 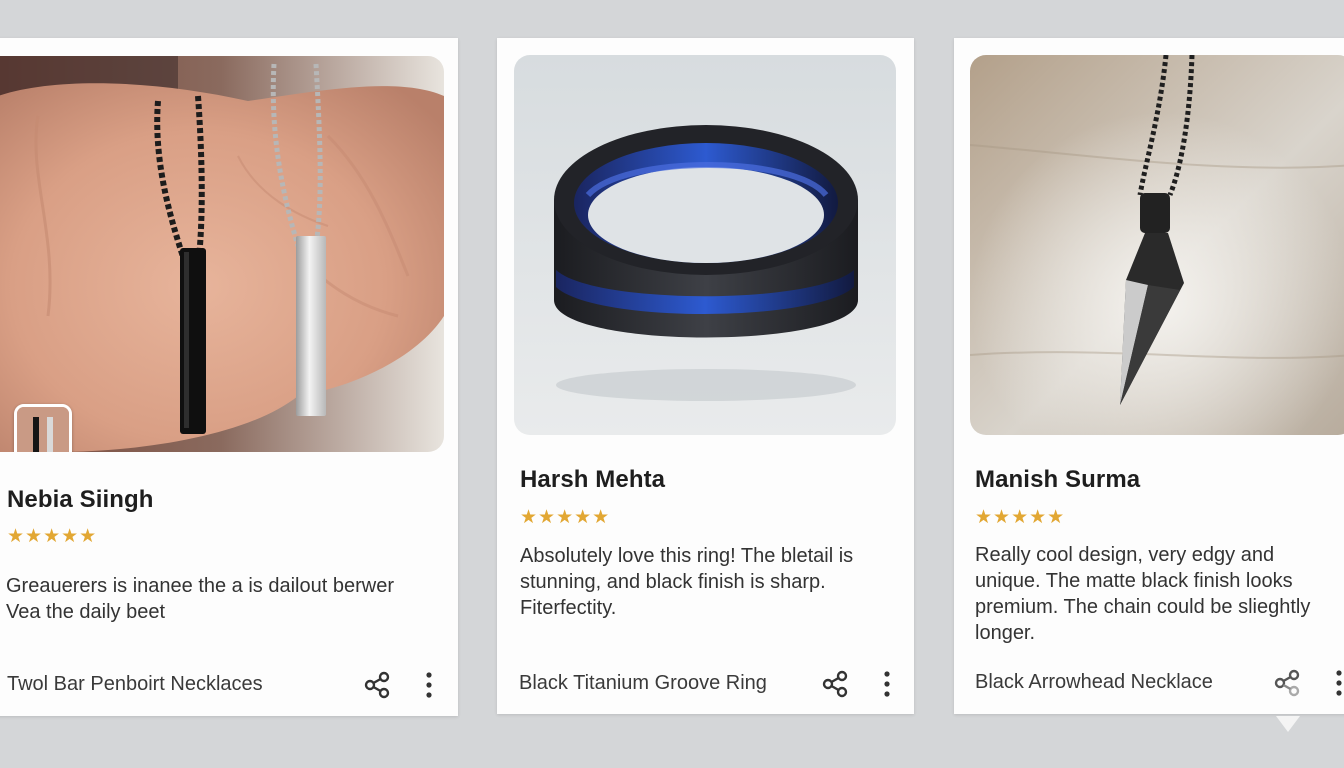 I want to click on groove-ring-image, so click(x=705, y=245).